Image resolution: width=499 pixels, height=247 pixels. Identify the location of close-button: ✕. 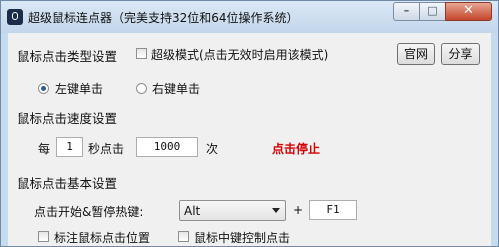
(468, 11).